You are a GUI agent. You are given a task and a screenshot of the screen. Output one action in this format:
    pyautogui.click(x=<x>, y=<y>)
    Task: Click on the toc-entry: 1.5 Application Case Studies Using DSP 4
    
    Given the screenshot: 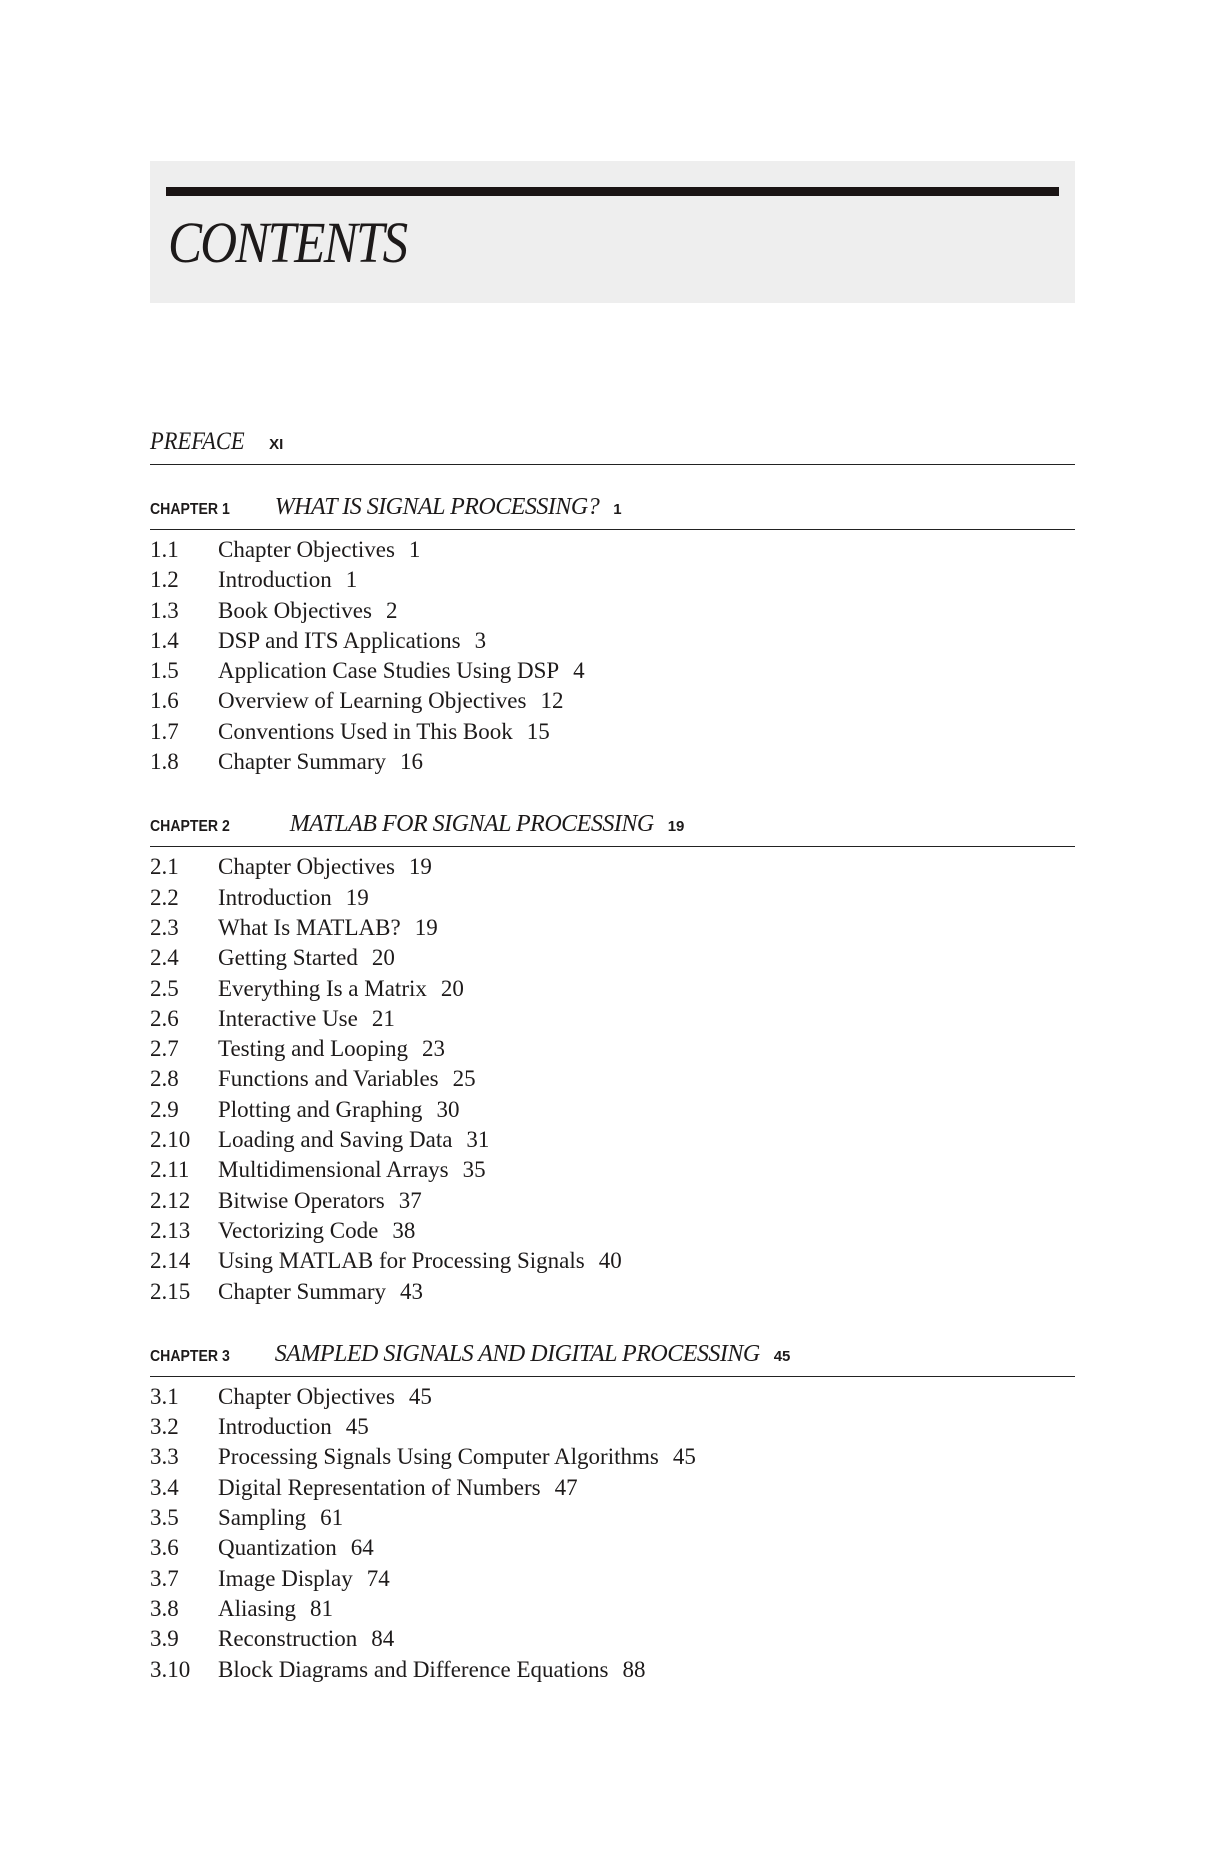 What is the action you would take?
    pyautogui.click(x=612, y=671)
    